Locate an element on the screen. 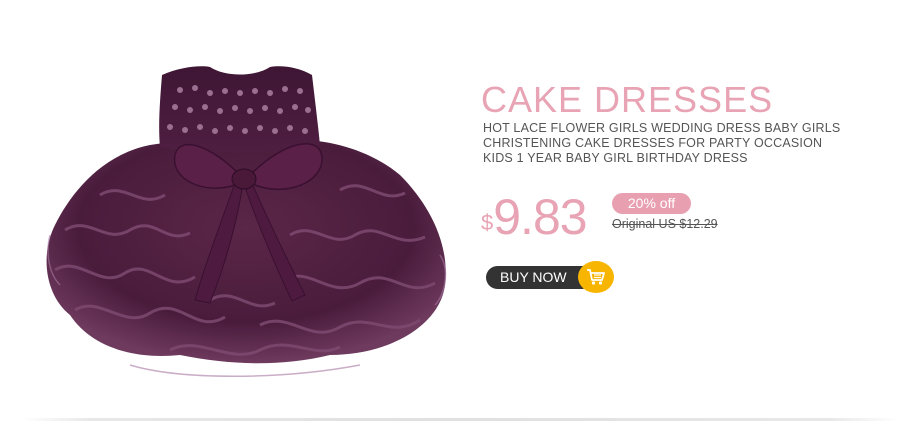  price: $9.83 is located at coordinates (534, 217).